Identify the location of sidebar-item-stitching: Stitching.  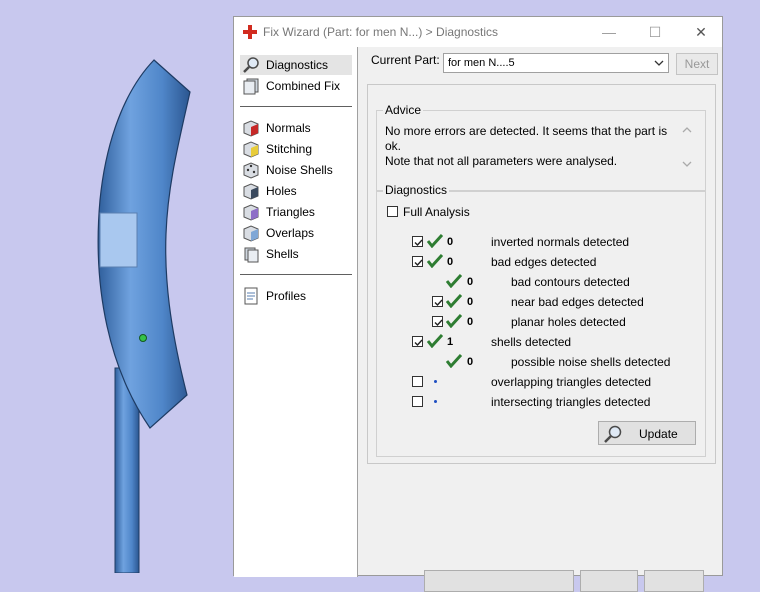
(296, 149).